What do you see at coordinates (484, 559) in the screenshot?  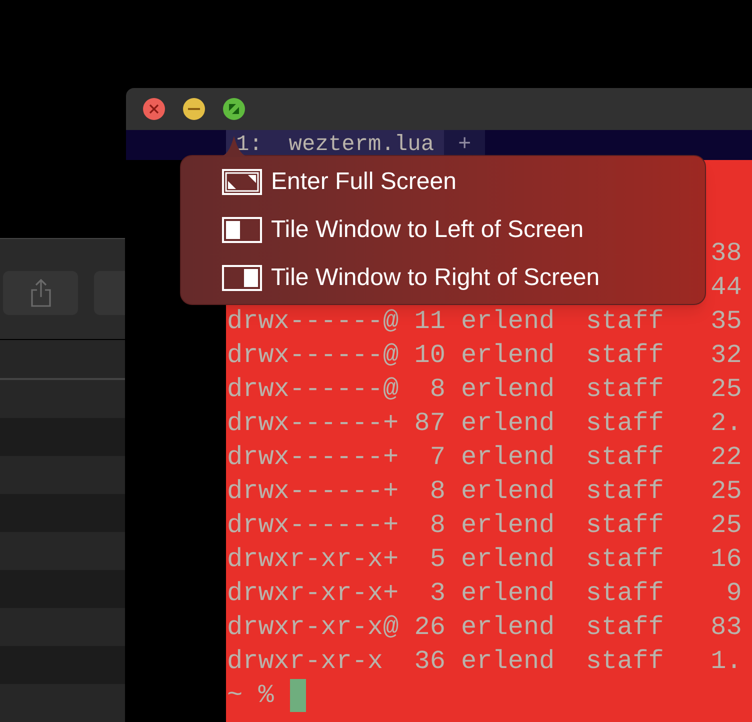 I see `terminal-line: drwxr-xr-x+ 5 erlend staff 16` at bounding box center [484, 559].